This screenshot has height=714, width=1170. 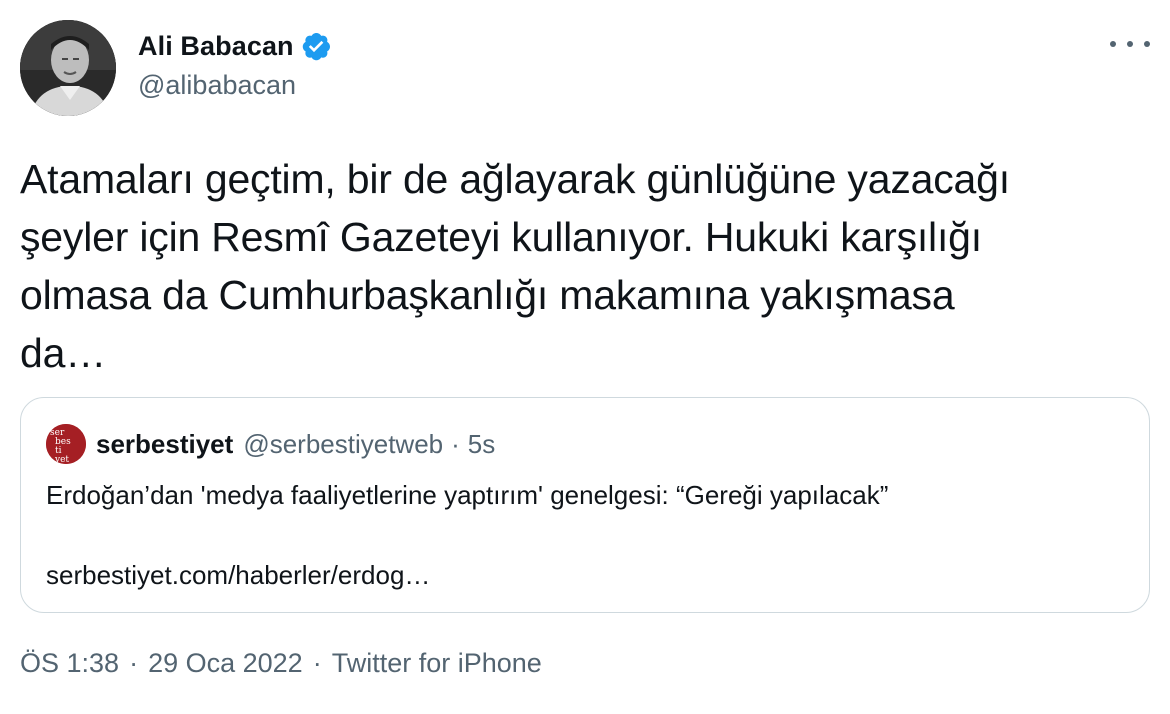 I want to click on quote-display-name: serbestiyet, so click(x=165, y=443).